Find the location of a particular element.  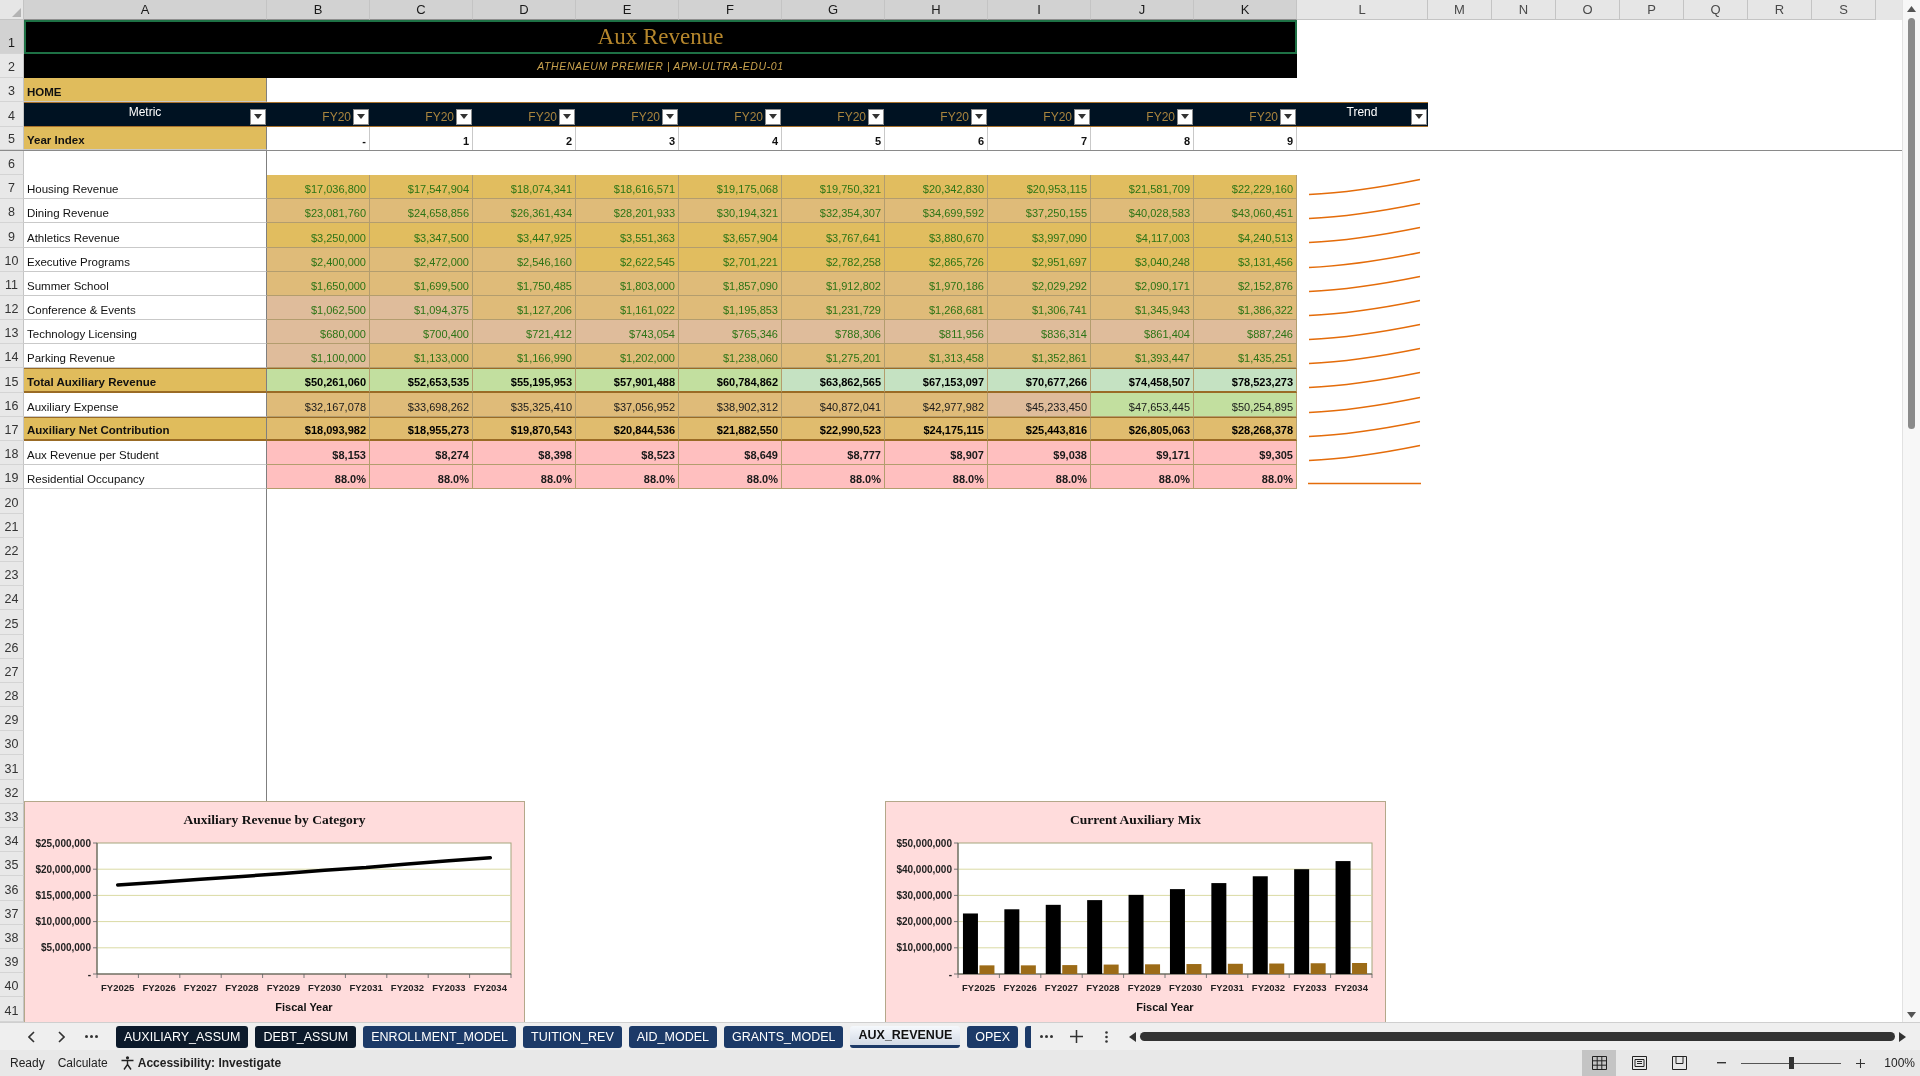

row-header: 27 is located at coordinates (12, 670).